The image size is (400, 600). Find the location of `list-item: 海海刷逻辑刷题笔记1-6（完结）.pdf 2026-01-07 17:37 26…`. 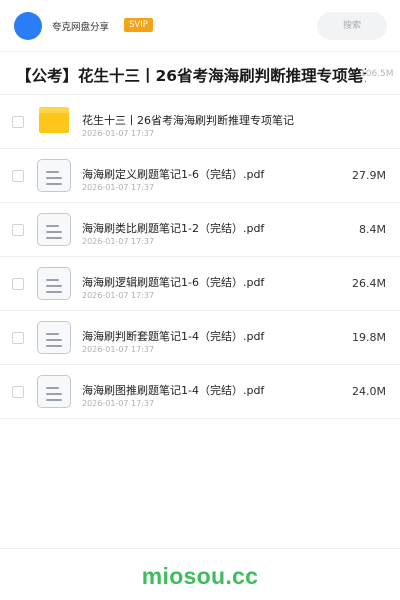

list-item: 海海刷逻辑刷题笔记1-6（完结）.pdf 2026-01-07 17:37 26… is located at coordinates (200, 284).